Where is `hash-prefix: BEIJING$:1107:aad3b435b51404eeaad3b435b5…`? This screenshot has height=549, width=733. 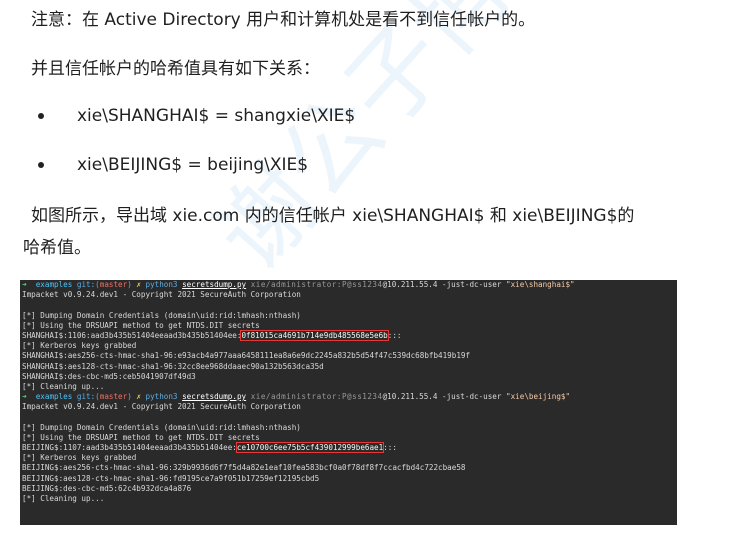
hash-prefix: BEIJING$:1107:aad3b435b51404eeaad3b435b5… is located at coordinates (129, 447).